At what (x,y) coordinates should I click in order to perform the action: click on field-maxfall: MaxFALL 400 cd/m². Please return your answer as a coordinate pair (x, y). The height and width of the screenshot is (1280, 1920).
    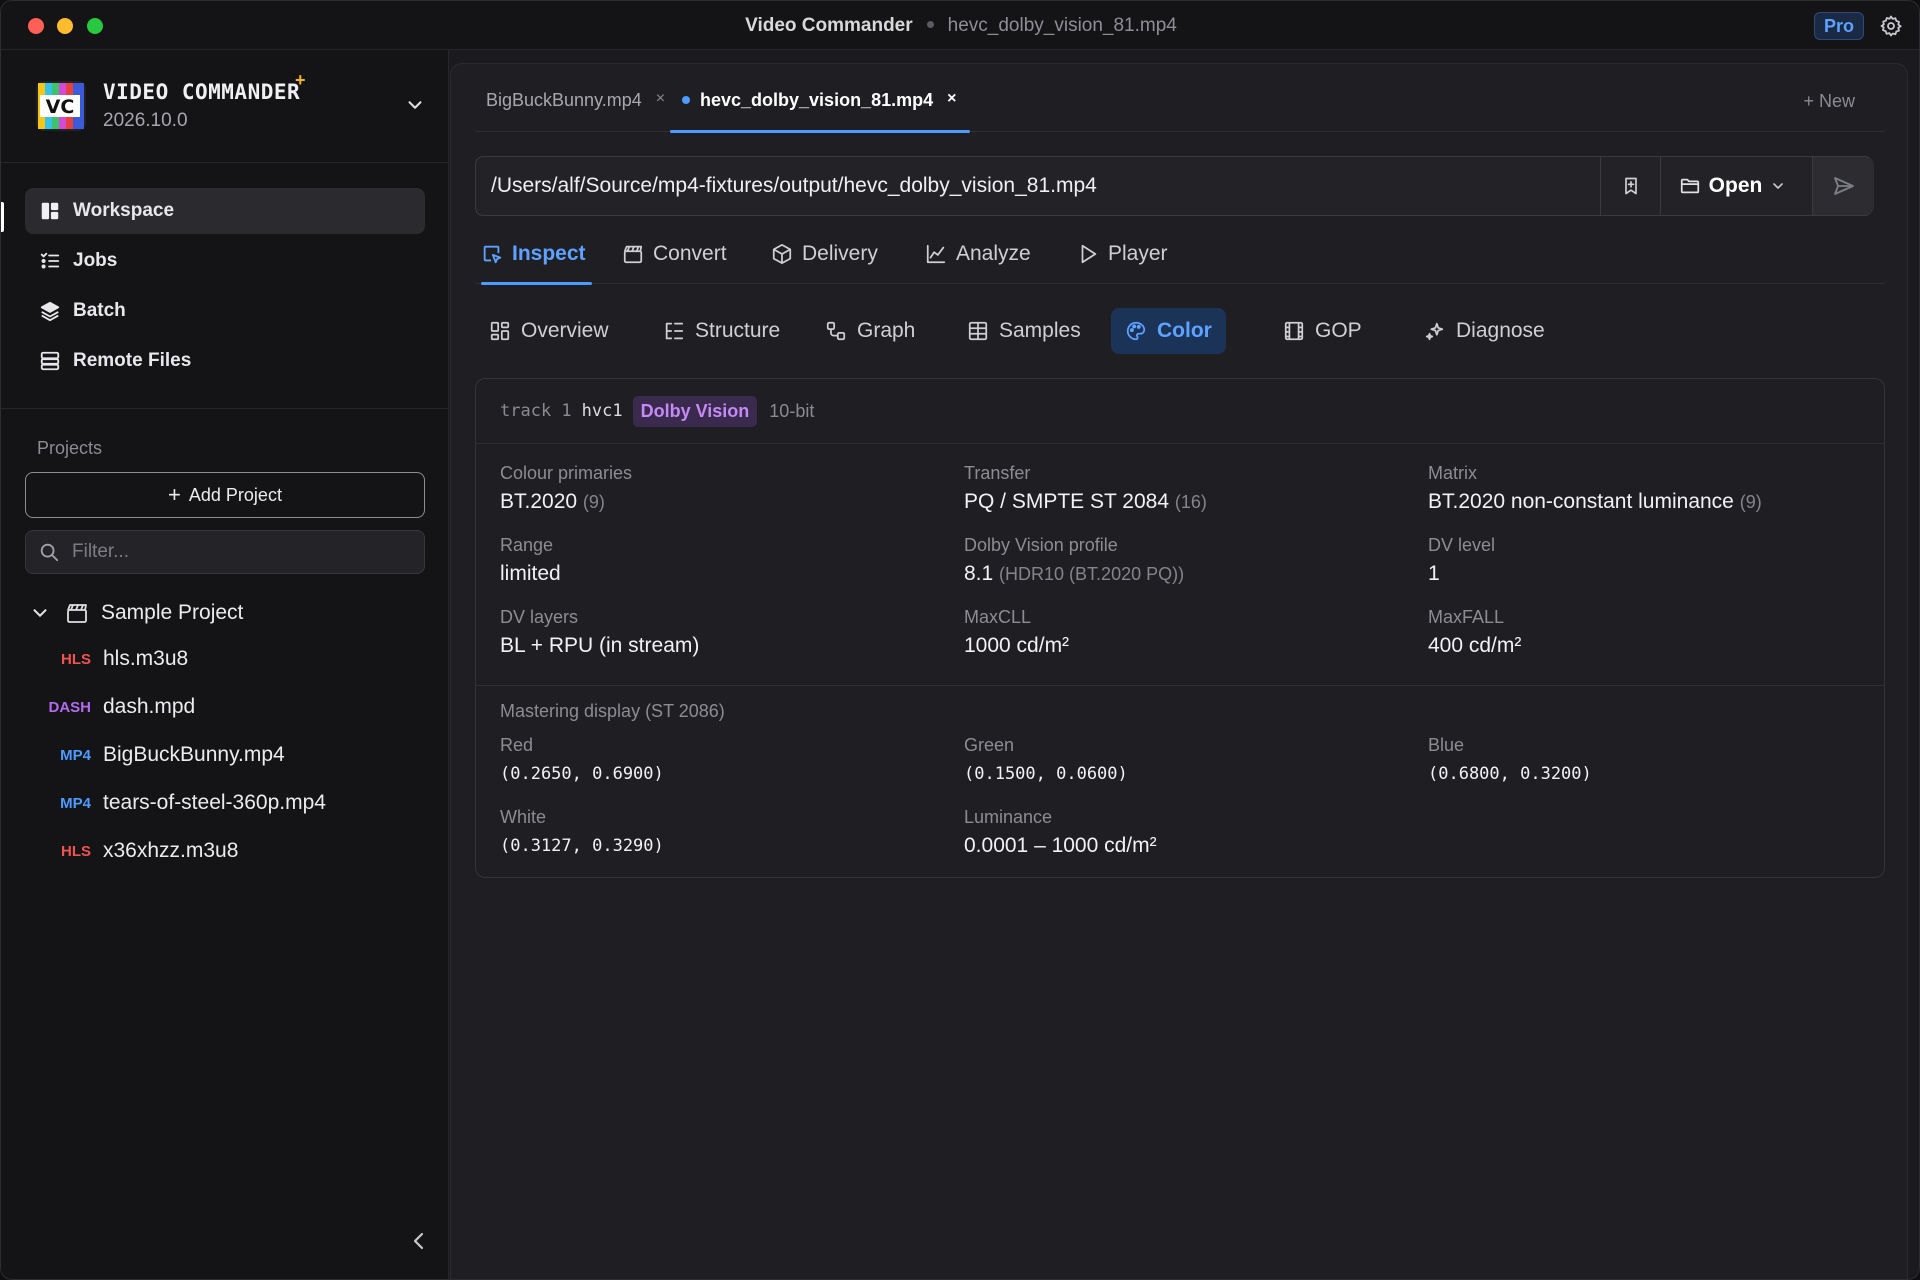
    Looking at the image, I should click on (1474, 632).